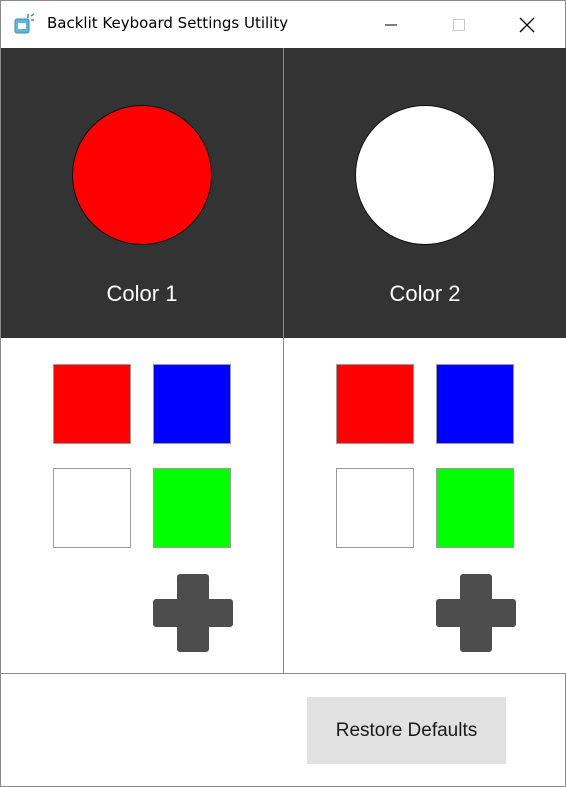  I want to click on restore-defaults-button: Restore Defaults, so click(406, 730).